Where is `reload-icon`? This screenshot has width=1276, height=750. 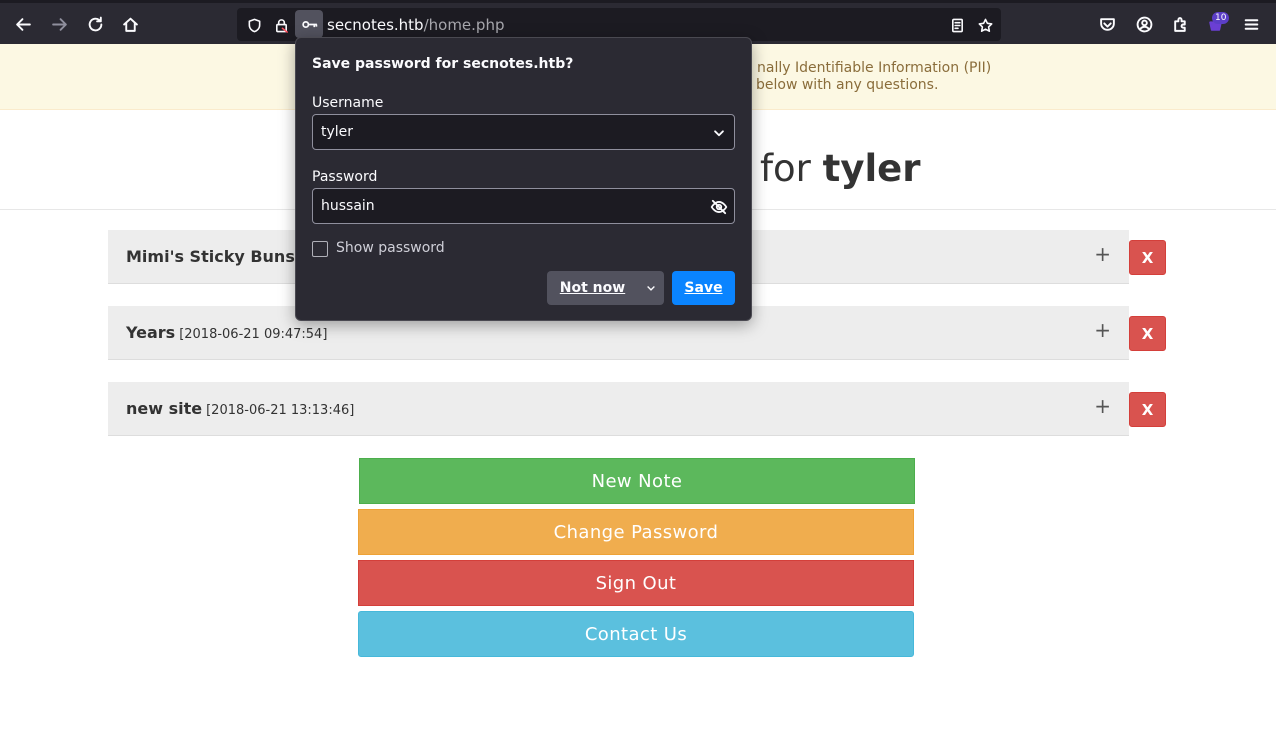
reload-icon is located at coordinates (95, 23).